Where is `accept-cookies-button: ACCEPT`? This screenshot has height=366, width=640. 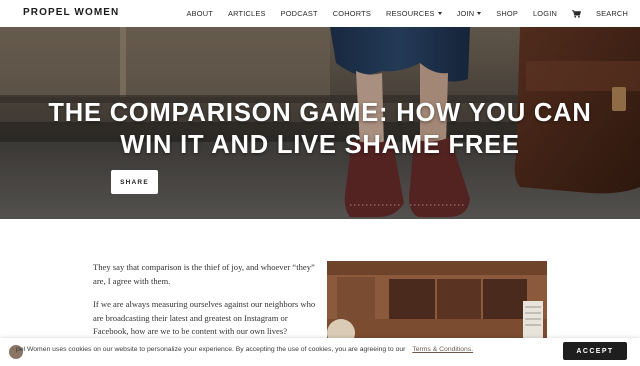 accept-cookies-button: ACCEPT is located at coordinates (595, 351).